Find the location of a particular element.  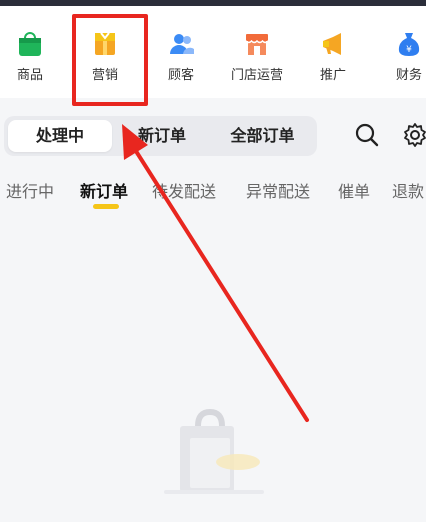

order-segment-tabs: 处理中 新订单 全部订单 is located at coordinates (160, 136).